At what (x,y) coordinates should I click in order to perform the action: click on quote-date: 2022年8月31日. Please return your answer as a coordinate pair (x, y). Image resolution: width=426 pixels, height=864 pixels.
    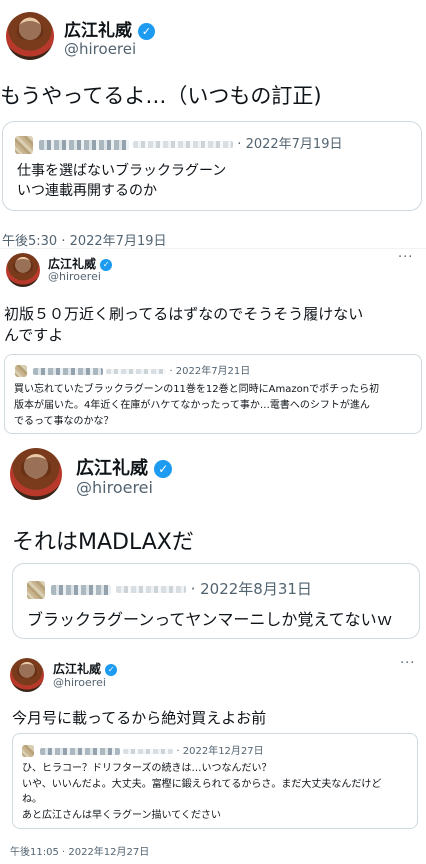
    Looking at the image, I should click on (256, 589).